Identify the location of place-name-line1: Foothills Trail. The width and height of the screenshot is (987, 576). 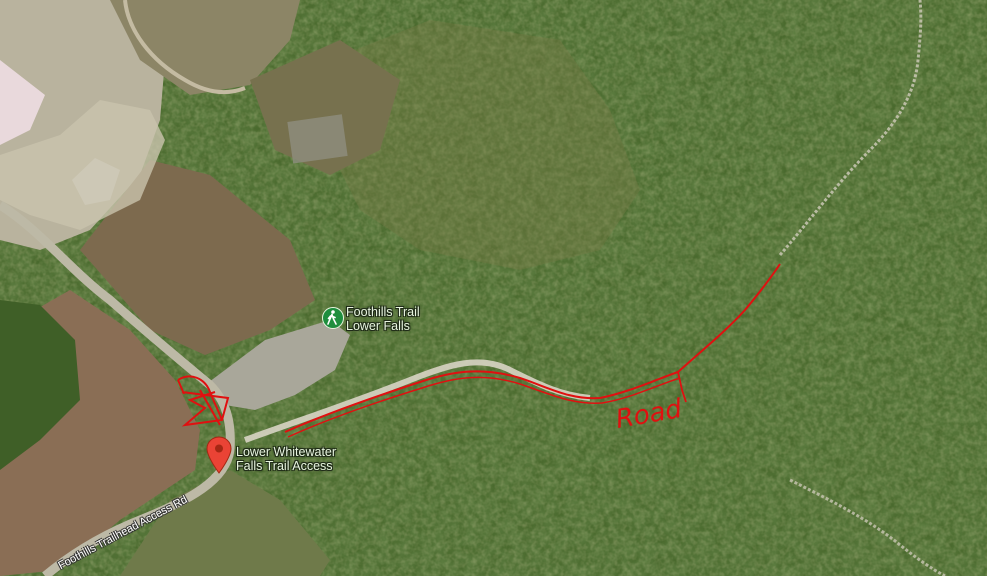
(383, 312).